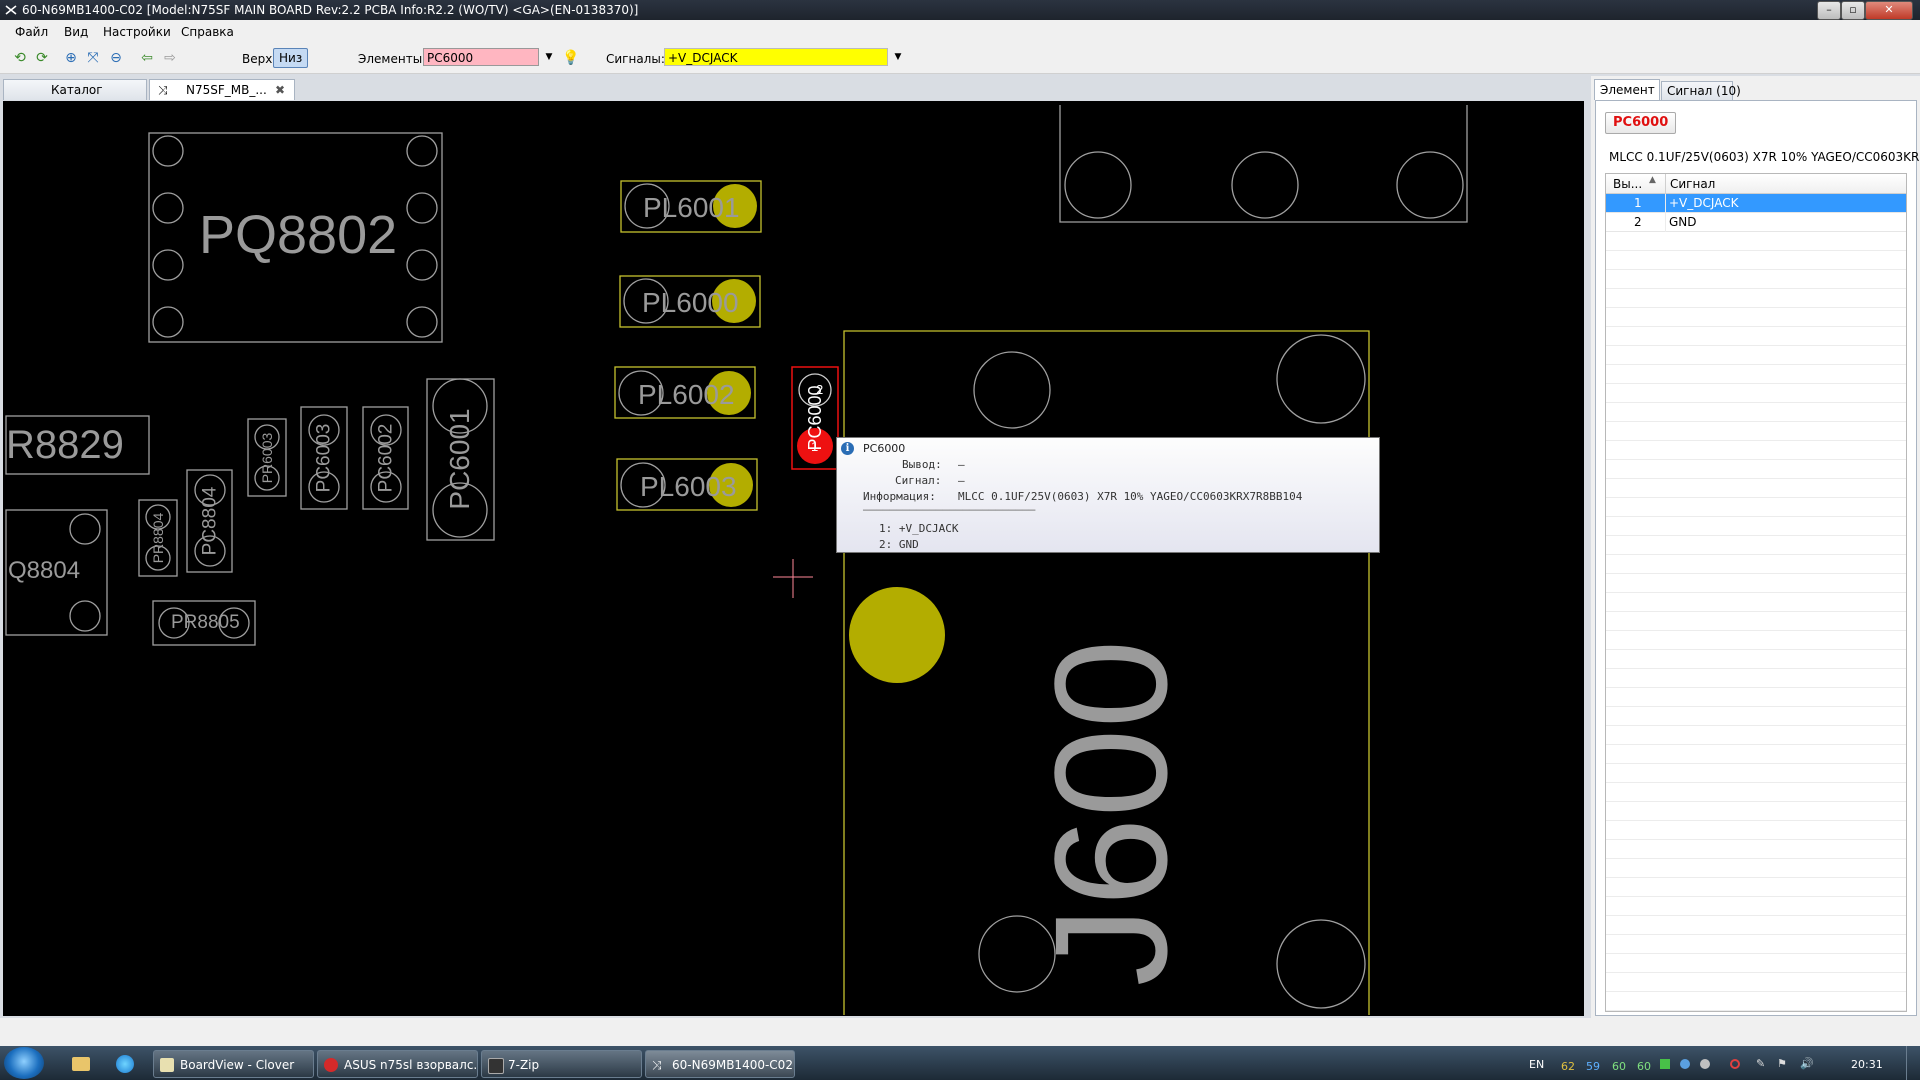 Image resolution: width=1920 pixels, height=1080 pixels. Describe the element at coordinates (75, 89) in the screenshot. I see `tab-catalog: Каталог` at that location.